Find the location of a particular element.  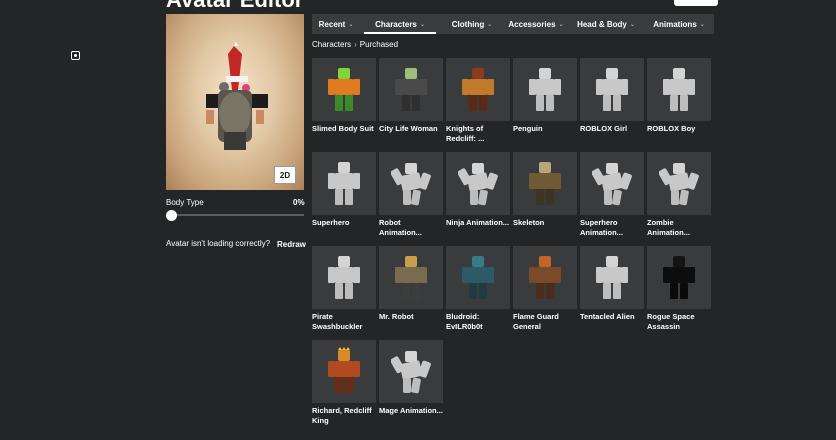

avatar-preview: 2D is located at coordinates (235, 102).